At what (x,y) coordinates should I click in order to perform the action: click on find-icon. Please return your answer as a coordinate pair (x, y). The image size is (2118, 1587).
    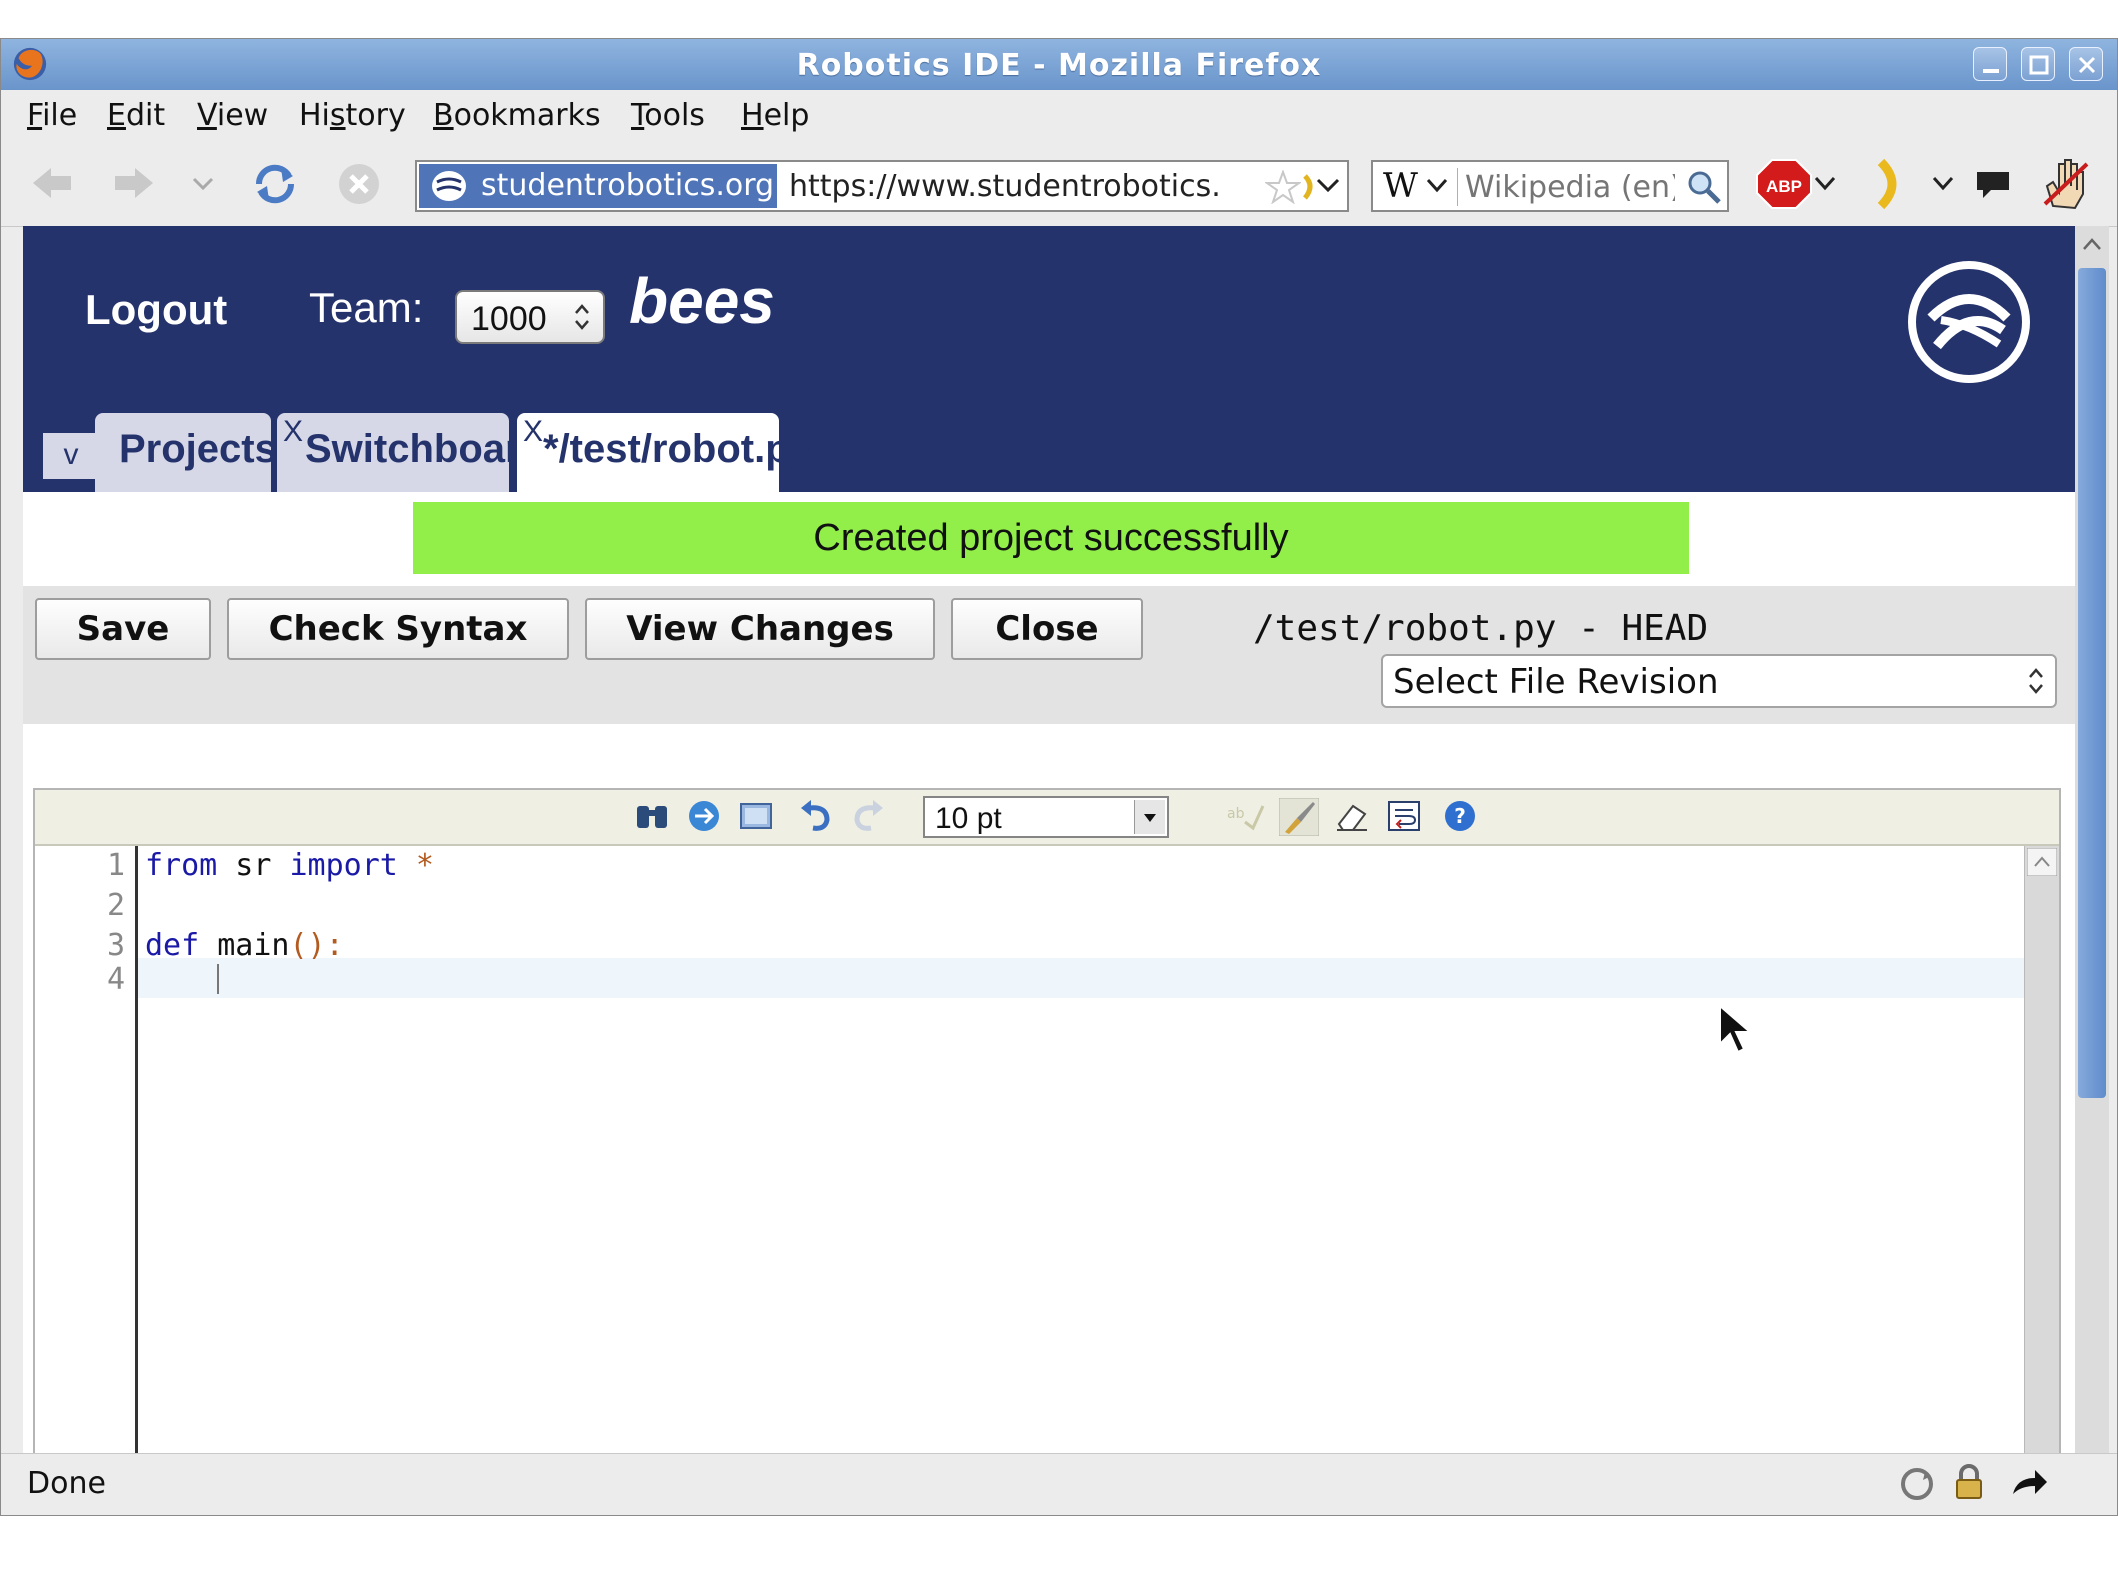
    Looking at the image, I should click on (652, 816).